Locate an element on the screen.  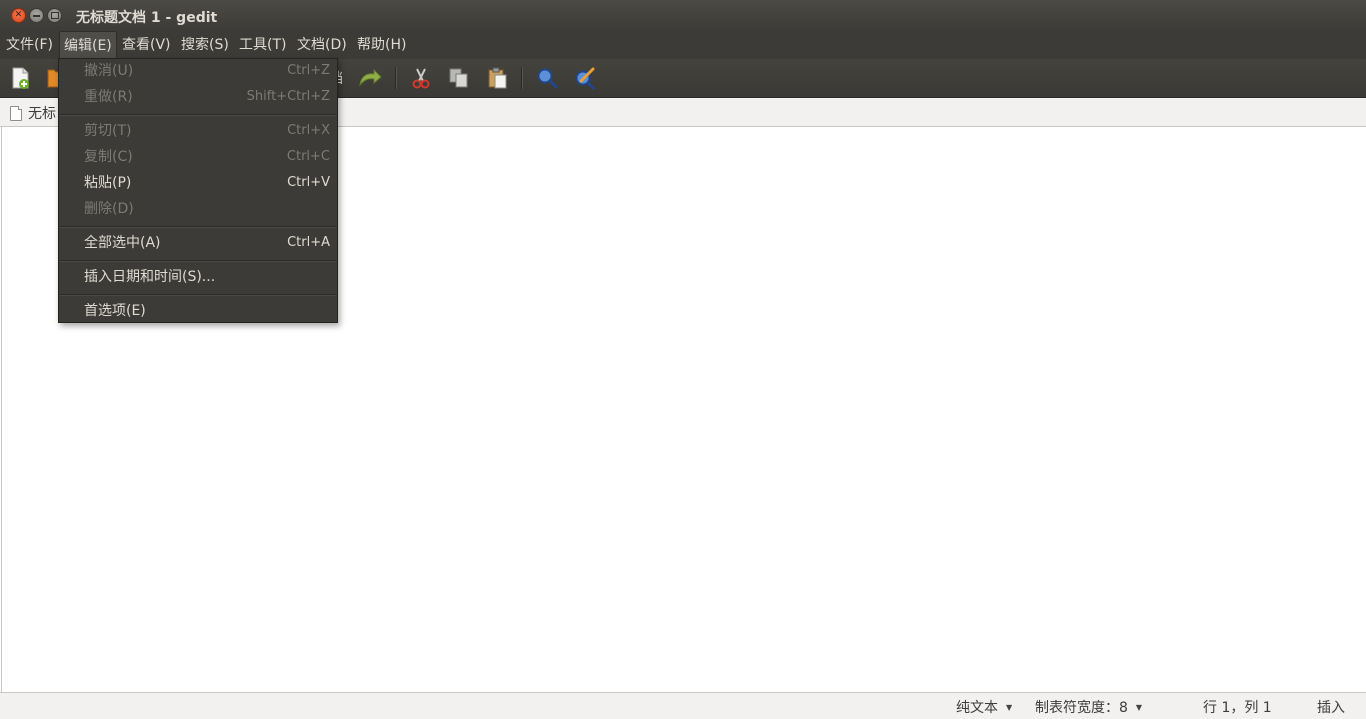
menu-item-preferences: 首选项(E) is located at coordinates (198, 311).